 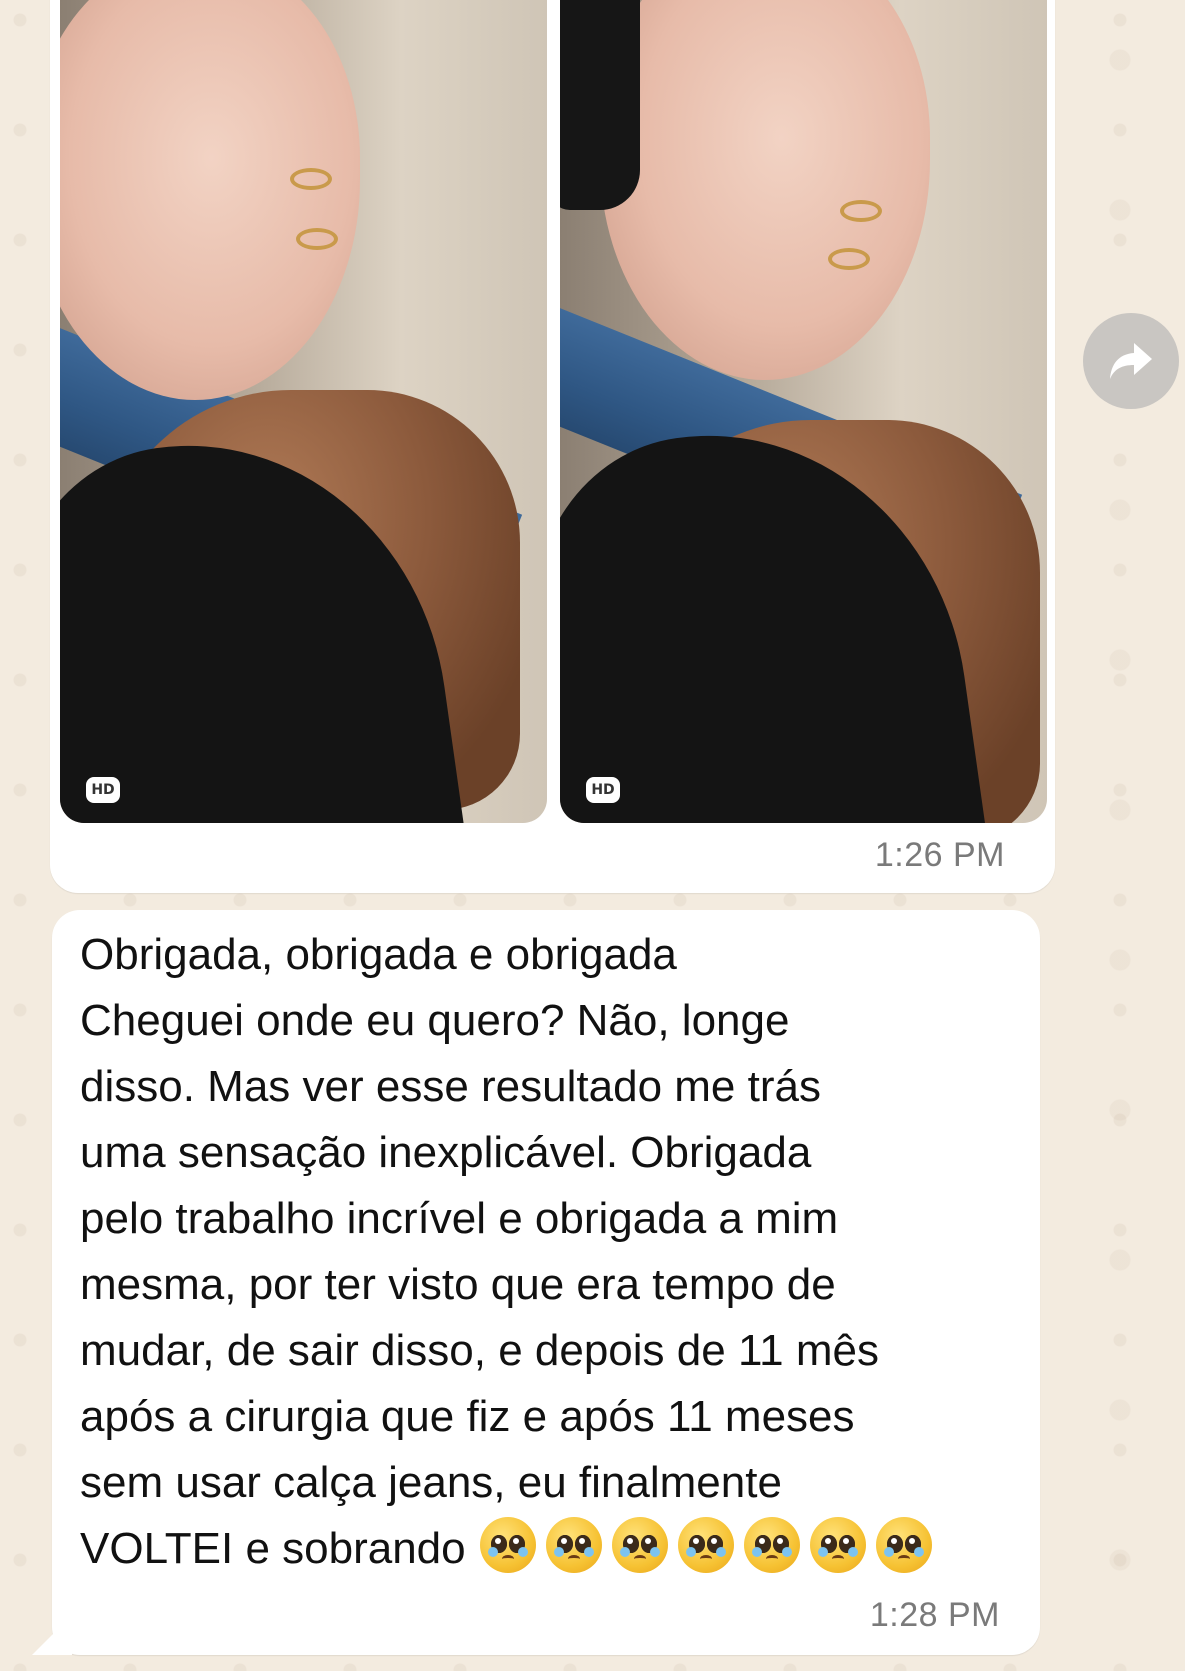 What do you see at coordinates (600, 105) in the screenshot?
I see `black-sleeve` at bounding box center [600, 105].